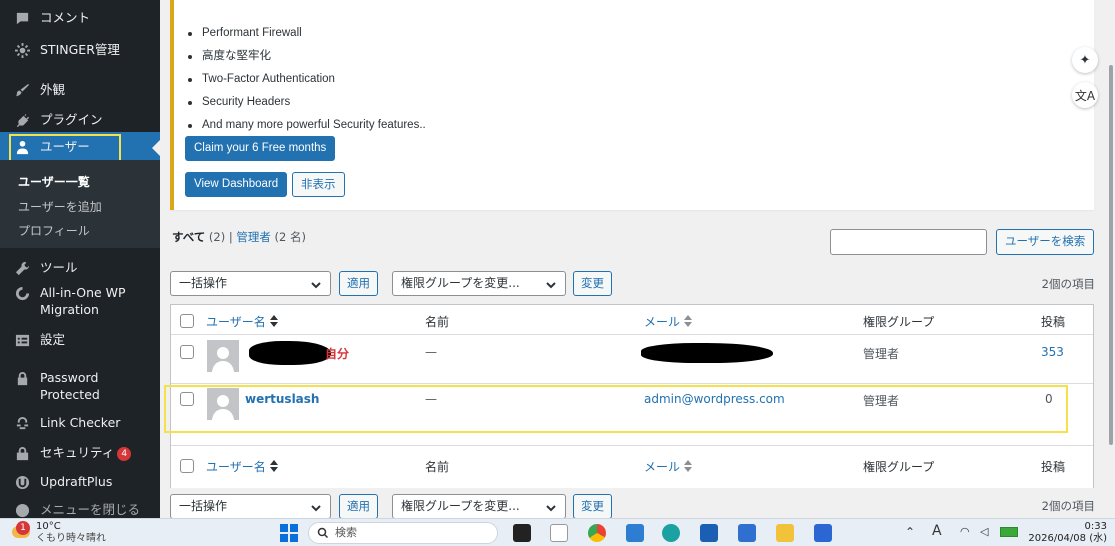  Describe the element at coordinates (403, 533) in the screenshot. I see `taskbar-search: 検索` at that location.